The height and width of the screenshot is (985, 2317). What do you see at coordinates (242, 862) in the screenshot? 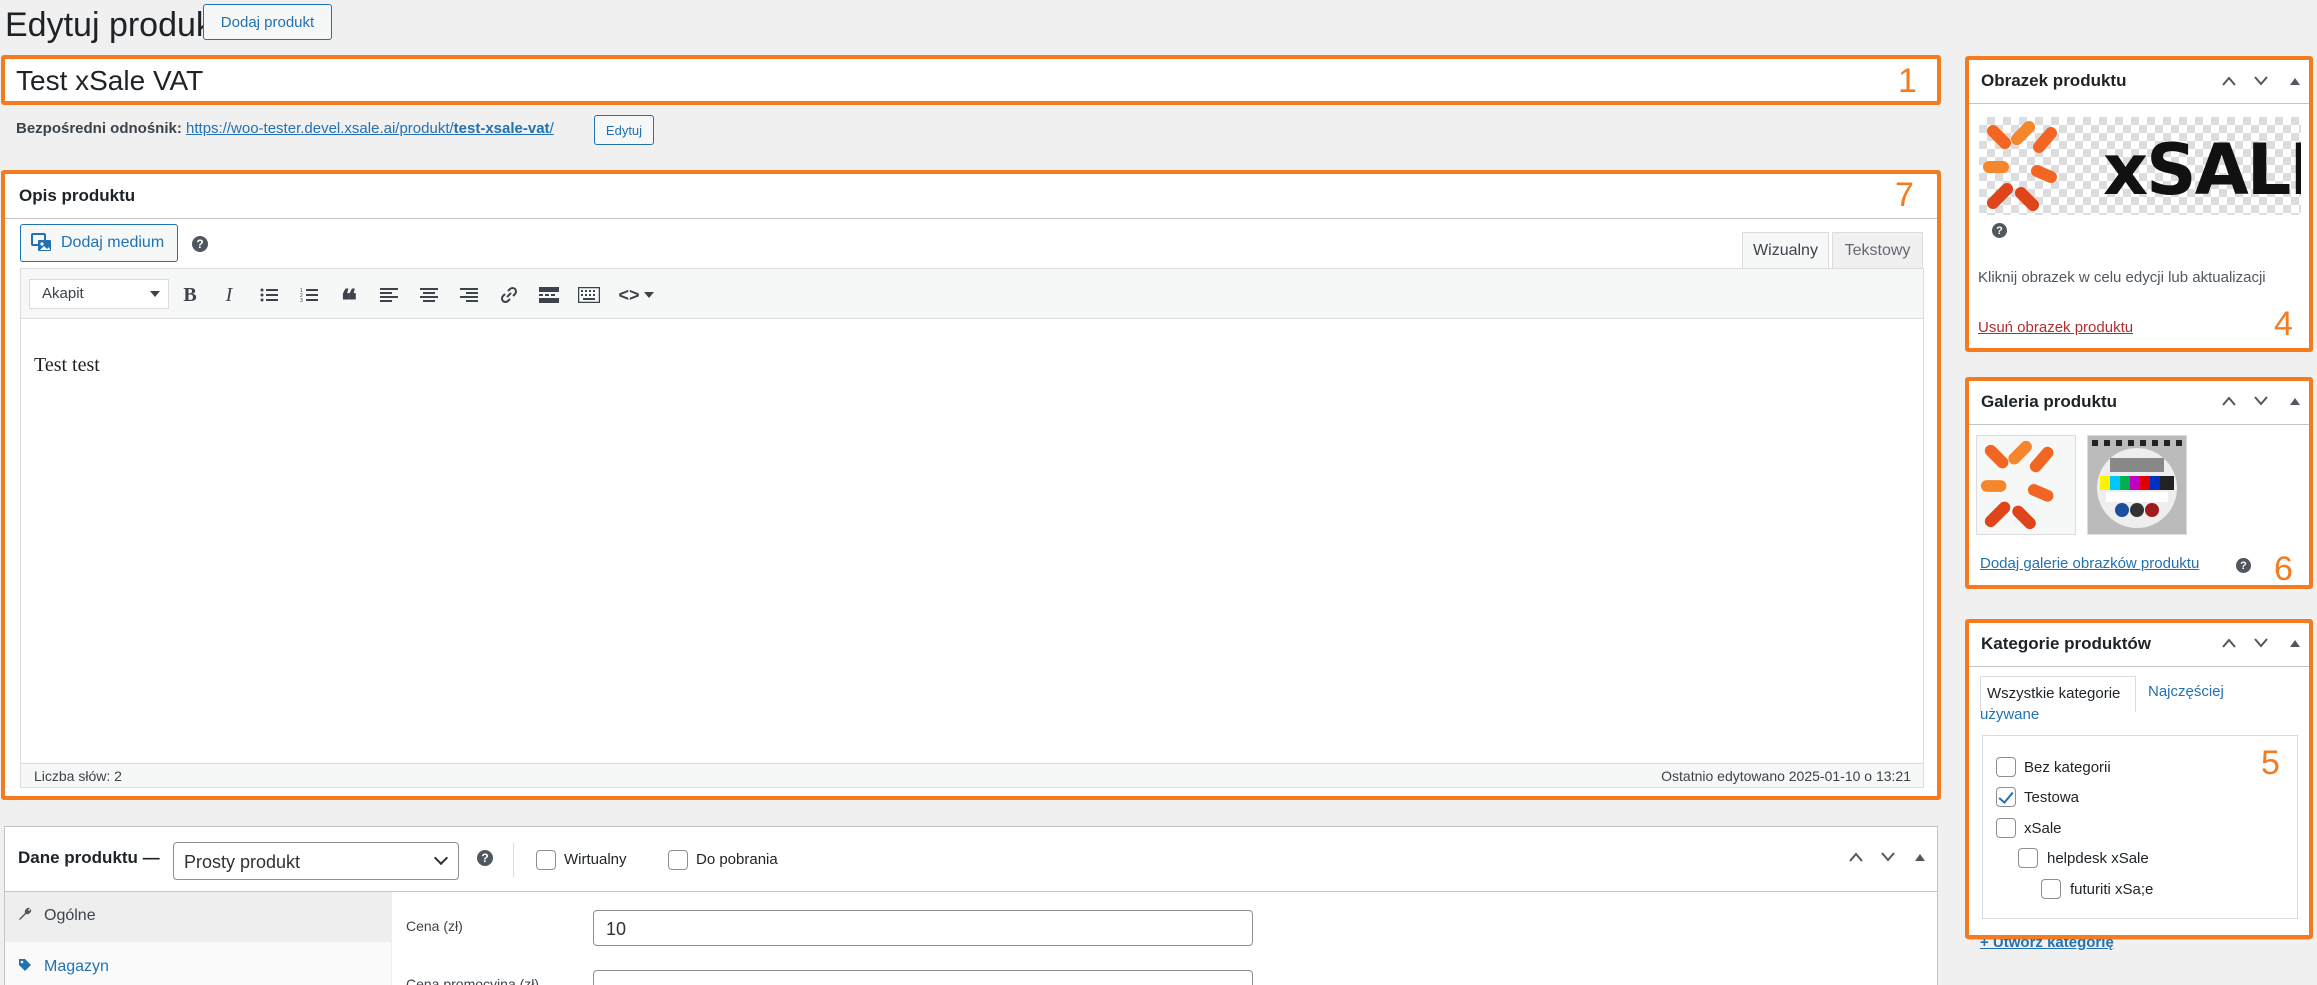
I see `product-type-value: Prosty produkt` at bounding box center [242, 862].